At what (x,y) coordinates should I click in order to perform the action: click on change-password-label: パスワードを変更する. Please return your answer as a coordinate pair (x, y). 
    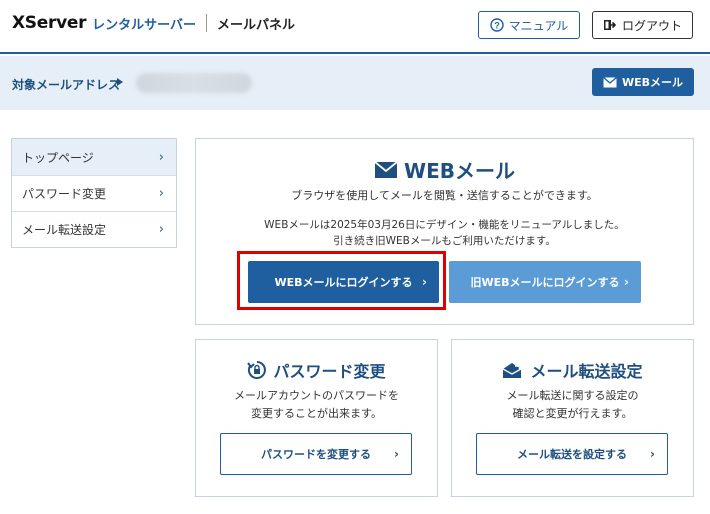
    Looking at the image, I should click on (316, 454).